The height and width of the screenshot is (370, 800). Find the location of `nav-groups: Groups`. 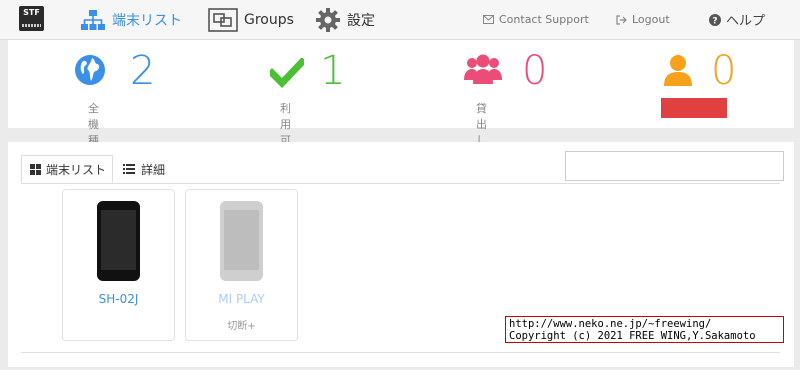

nav-groups: Groups is located at coordinates (251, 19).